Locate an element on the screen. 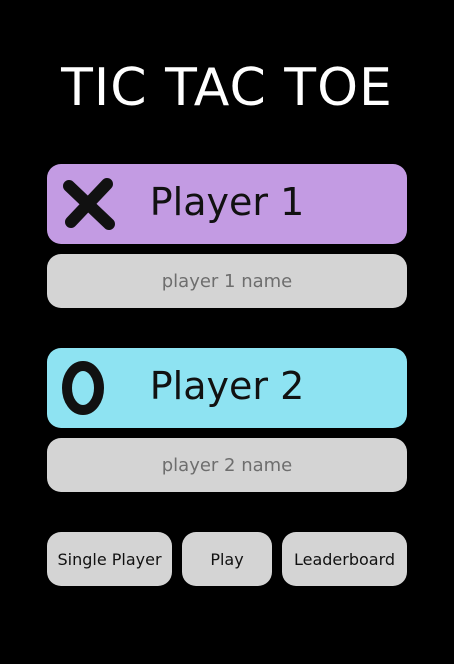 This screenshot has width=454, height=664. player-1-label: Player 1 is located at coordinates (227, 202).